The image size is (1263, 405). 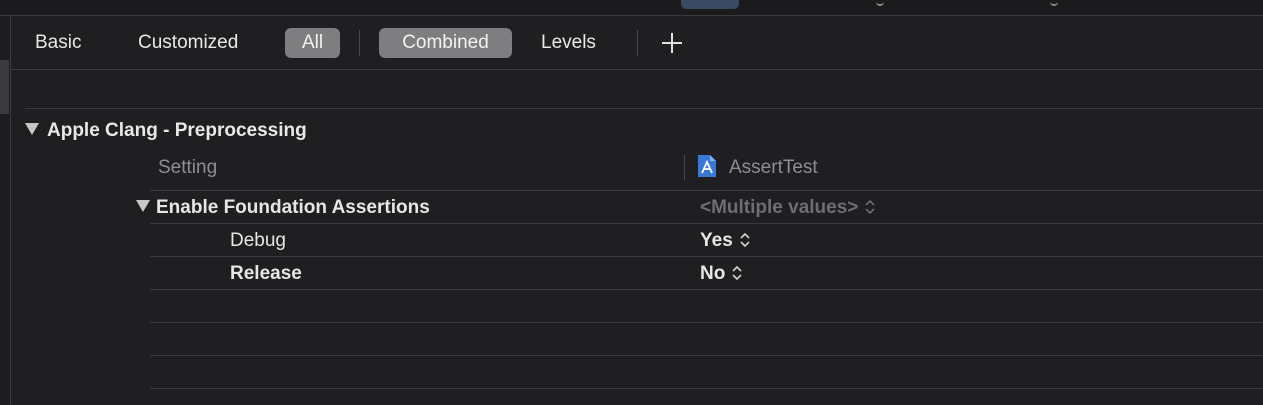 What do you see at coordinates (644, 108) in the screenshot?
I see `section-divider` at bounding box center [644, 108].